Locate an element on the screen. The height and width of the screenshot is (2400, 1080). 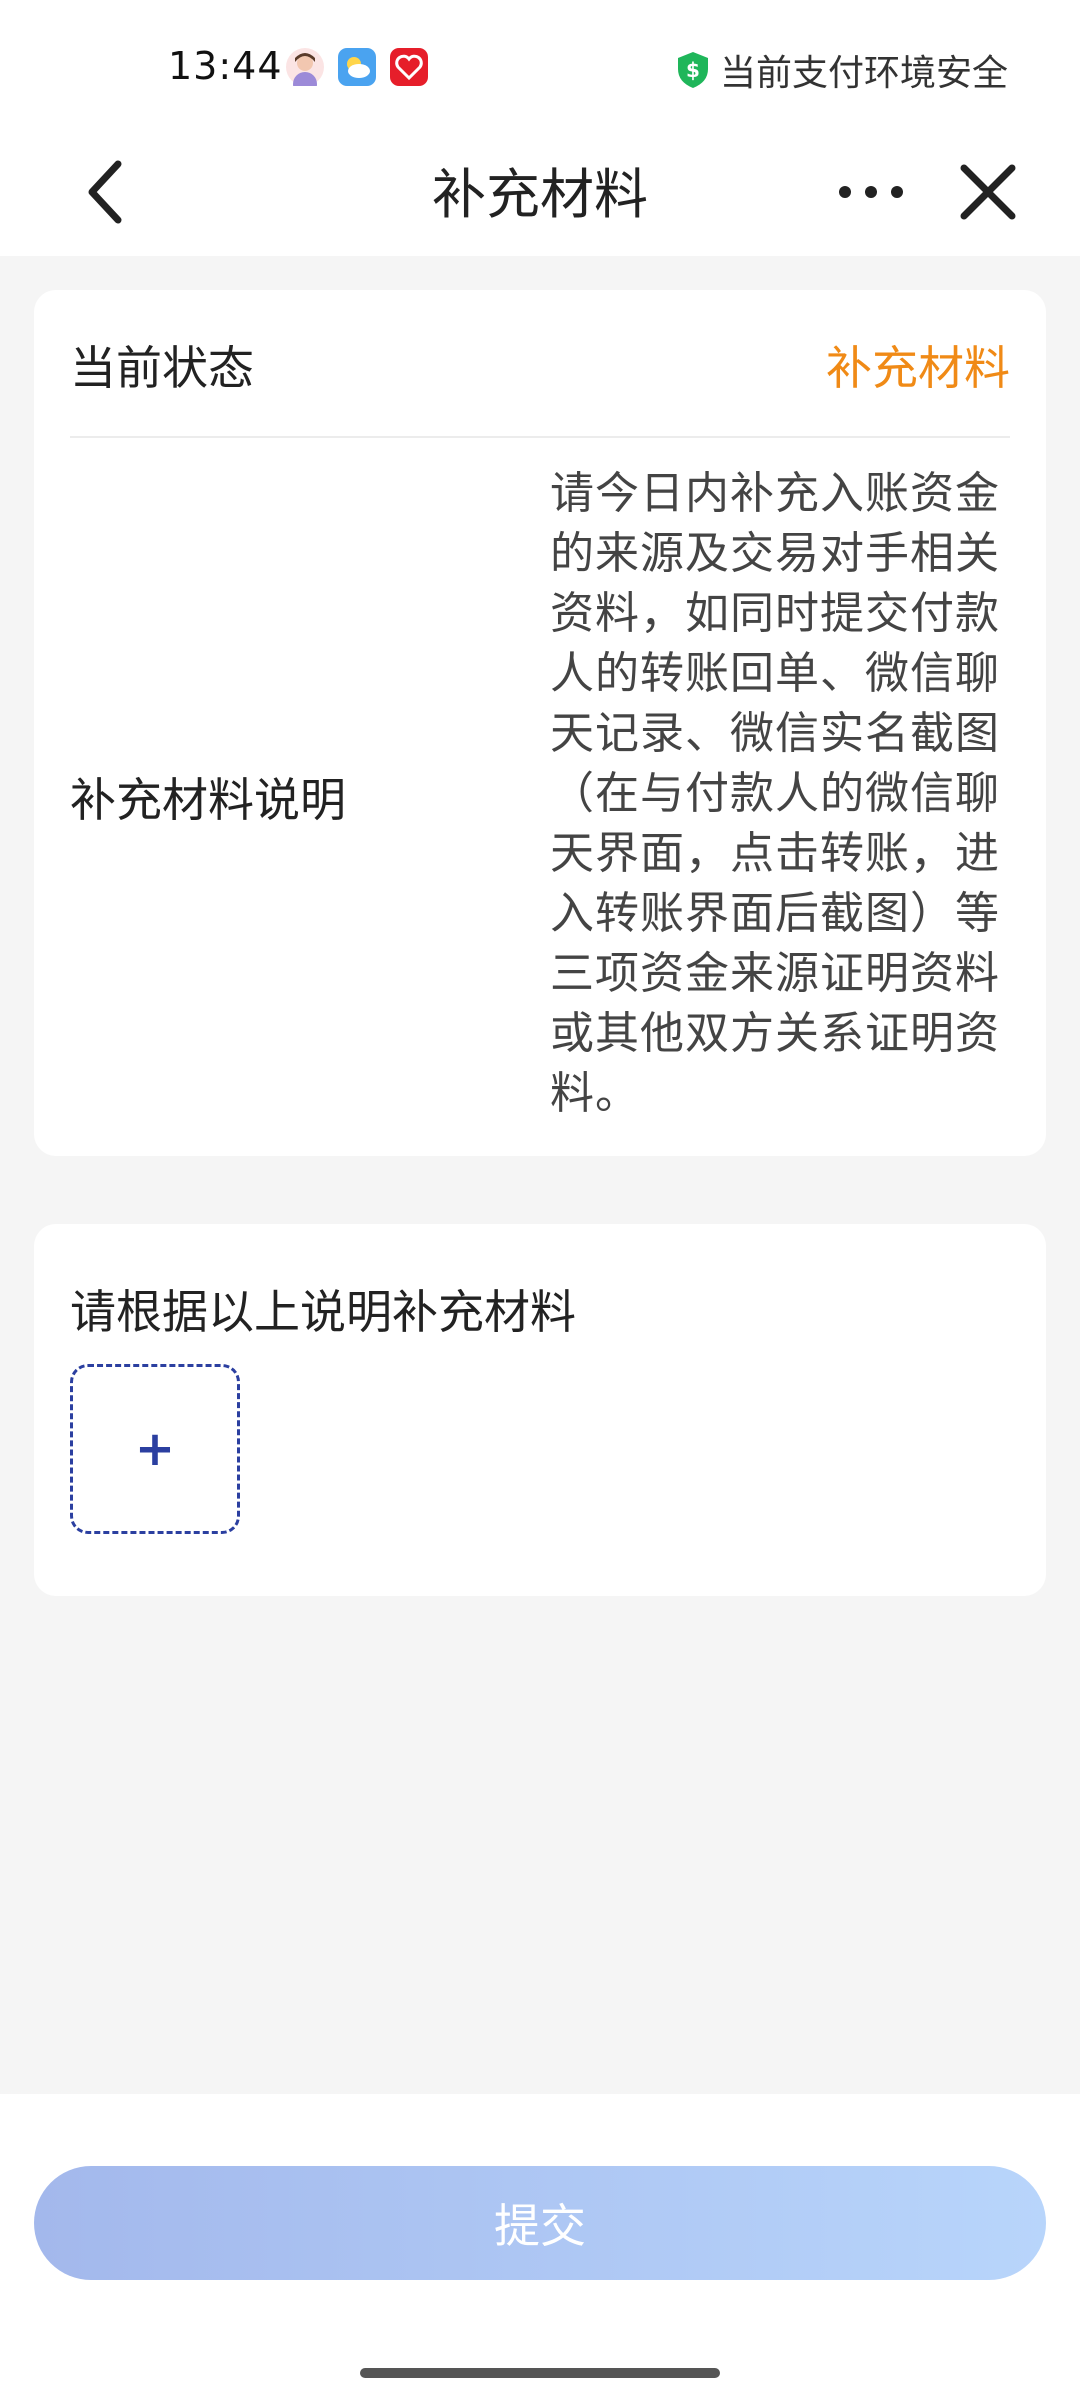
more-icon is located at coordinates (871, 192).